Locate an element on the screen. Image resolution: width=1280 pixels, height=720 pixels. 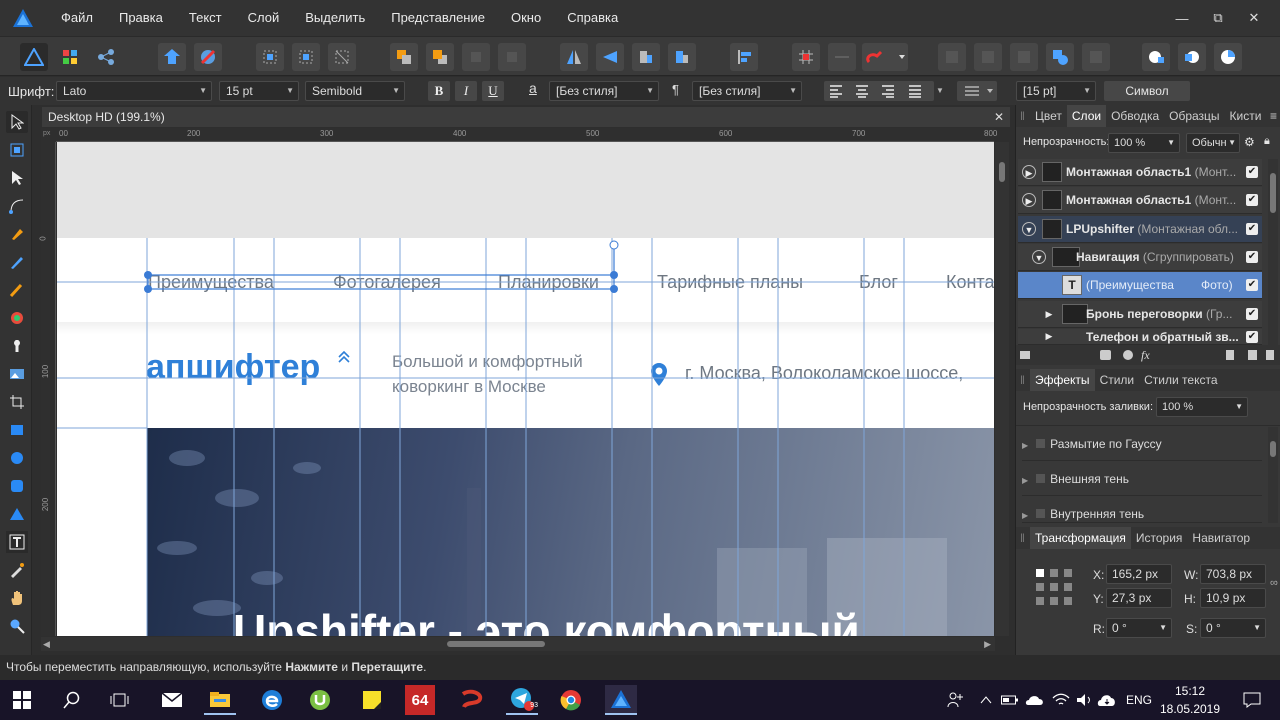
vertical-scroll-thumb is located at coordinates (1002, 172).